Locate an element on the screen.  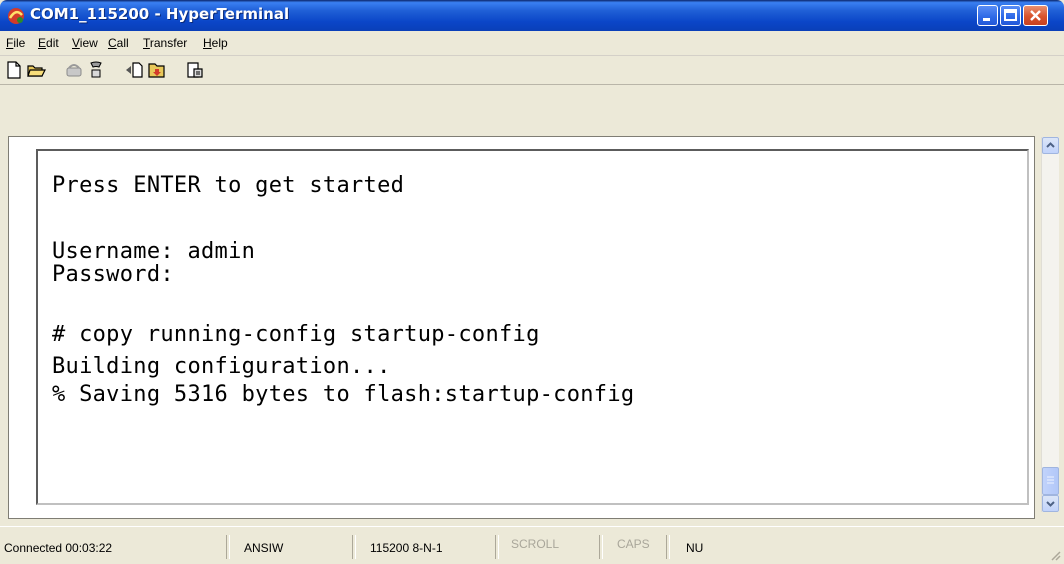
menu-help-label: elp is located at coordinates (219, 43).